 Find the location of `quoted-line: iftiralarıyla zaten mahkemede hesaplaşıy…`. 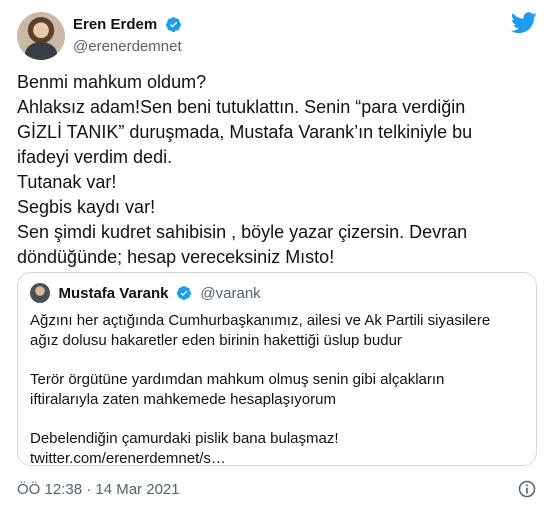

quoted-line: iftiralarıyla zaten mahkemede hesaplaşıy… is located at coordinates (183, 399).